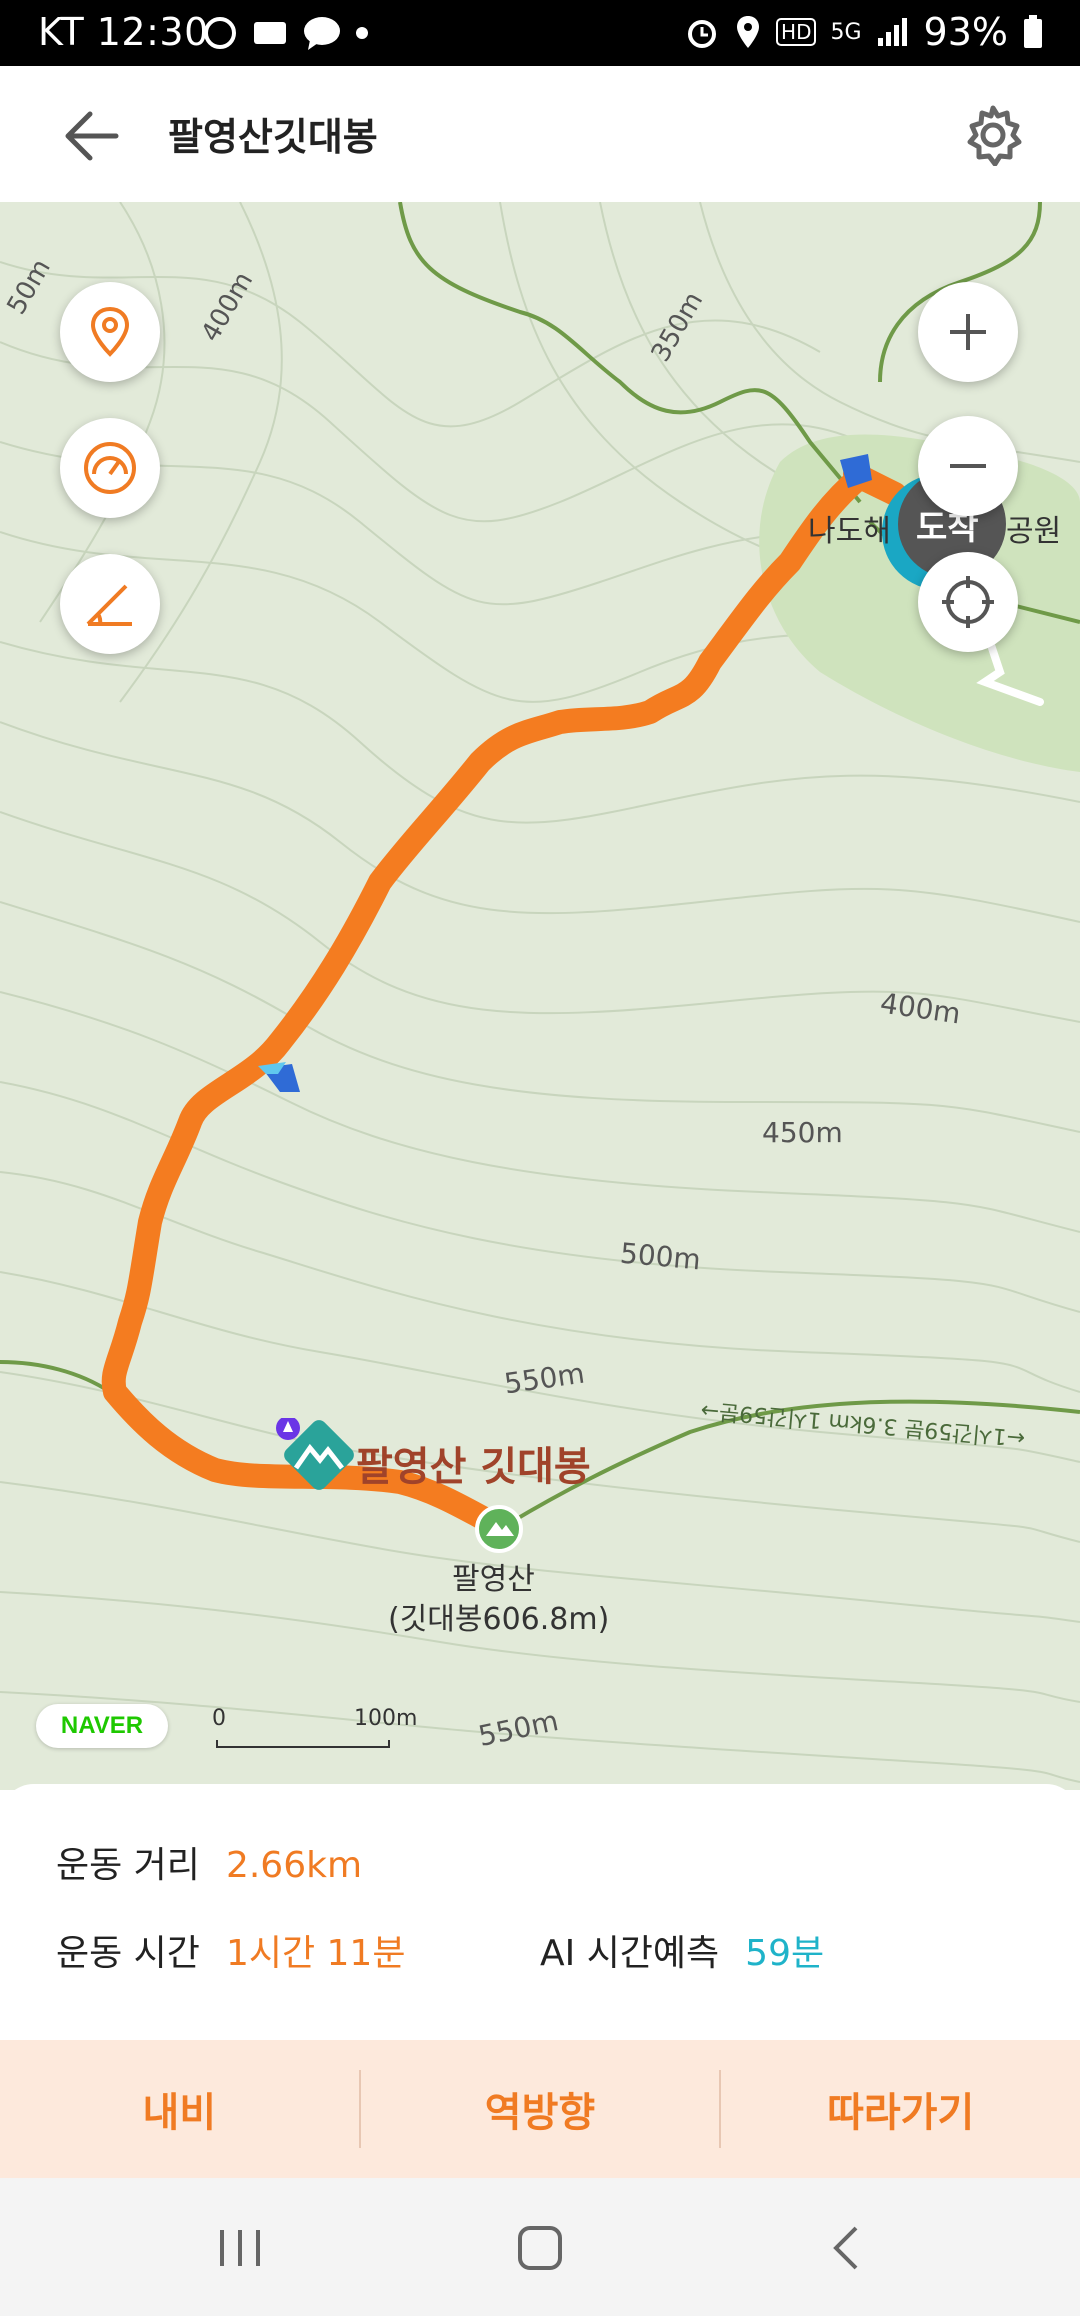 This screenshot has height=2316, width=1080. What do you see at coordinates (128, 1865) in the screenshot?
I see `distance-label: 운동 거리` at bounding box center [128, 1865].